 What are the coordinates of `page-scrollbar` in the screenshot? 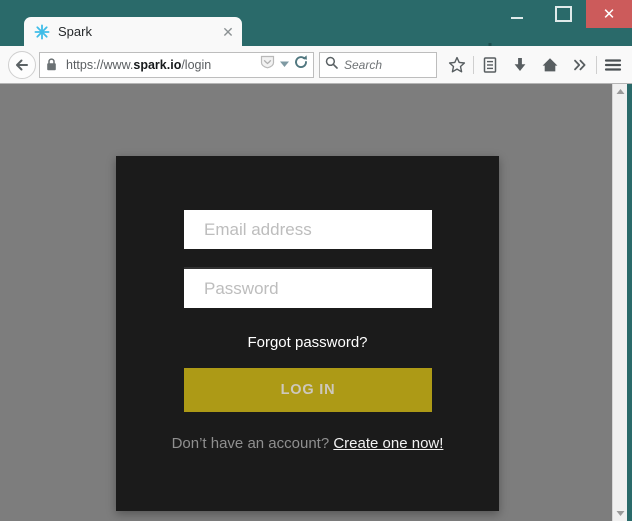 It's located at (619, 302).